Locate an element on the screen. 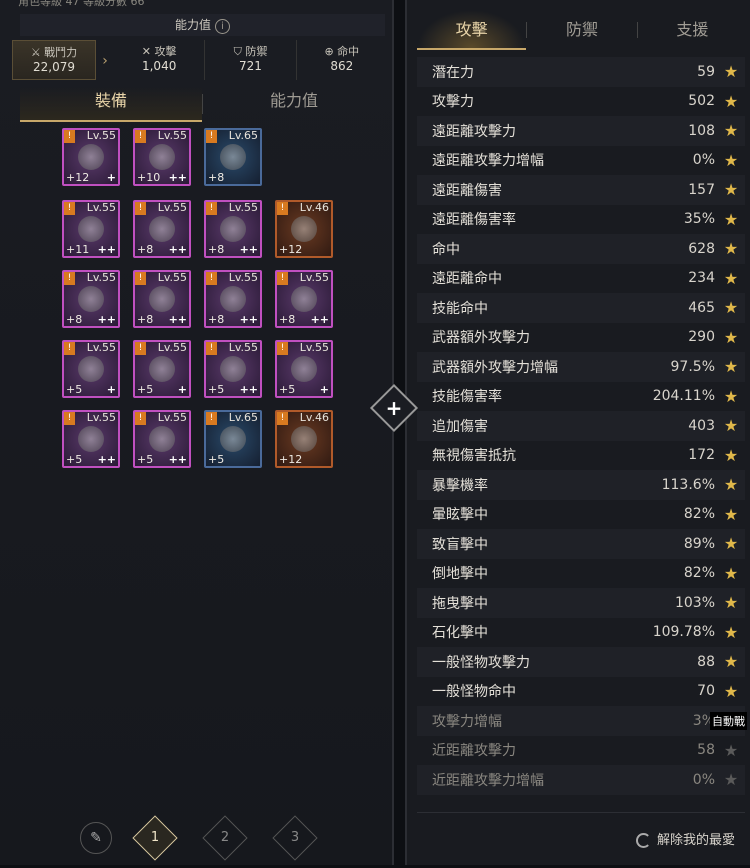  stat-row: 致盲擊中 89% ★ is located at coordinates (581, 544).